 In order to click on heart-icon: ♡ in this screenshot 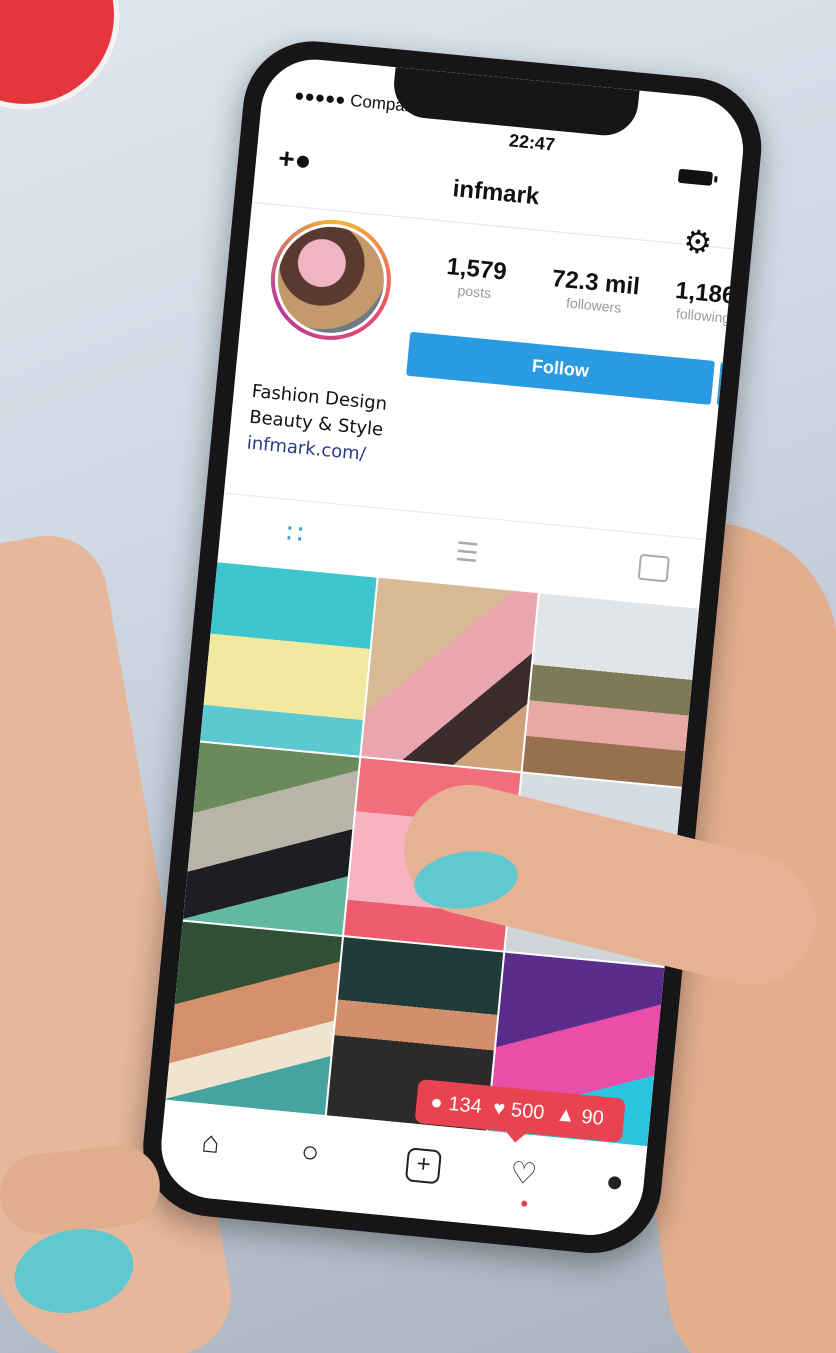, I will do `click(523, 1173)`.